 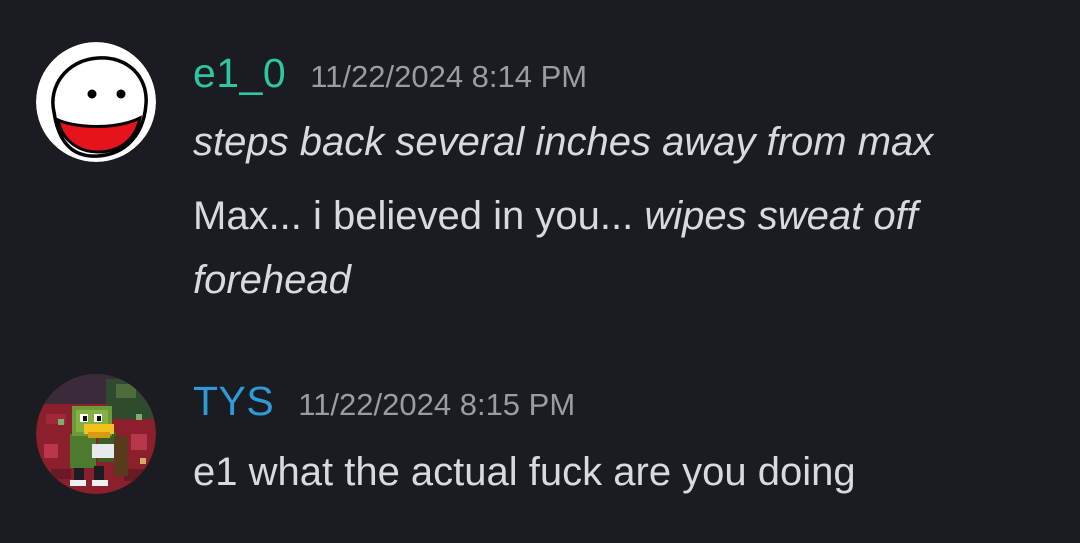 I want to click on message-line: steps back several inches away from max, so click(x=626, y=142).